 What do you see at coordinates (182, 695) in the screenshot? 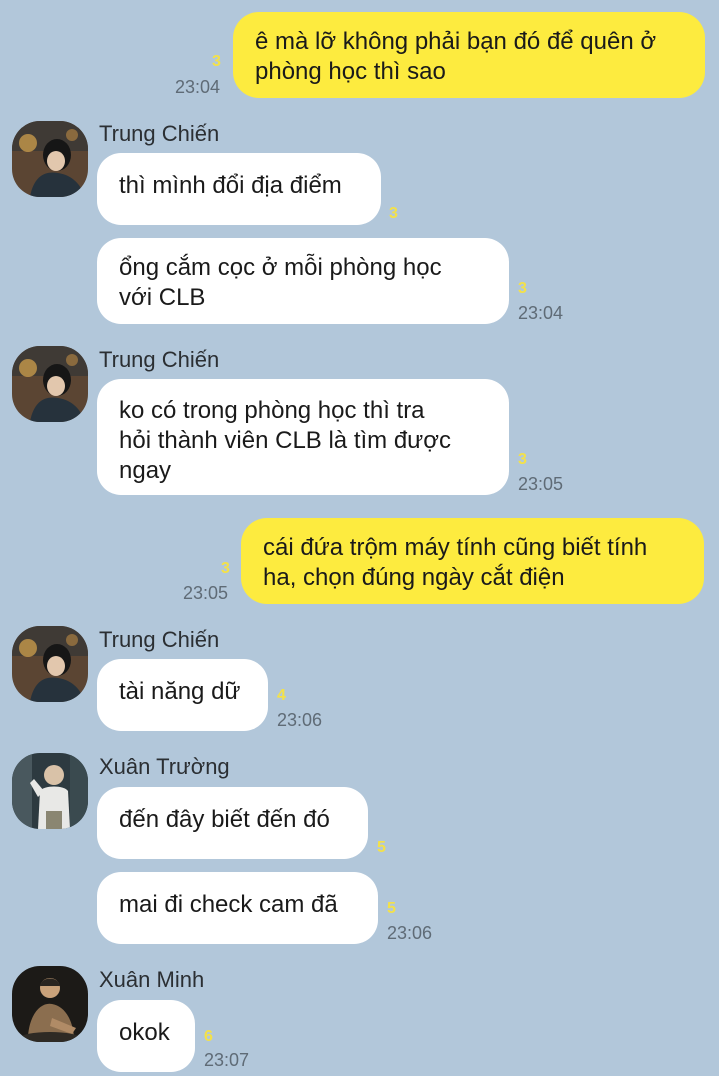
I see `their-message-bubble: tài năng dữ` at bounding box center [182, 695].